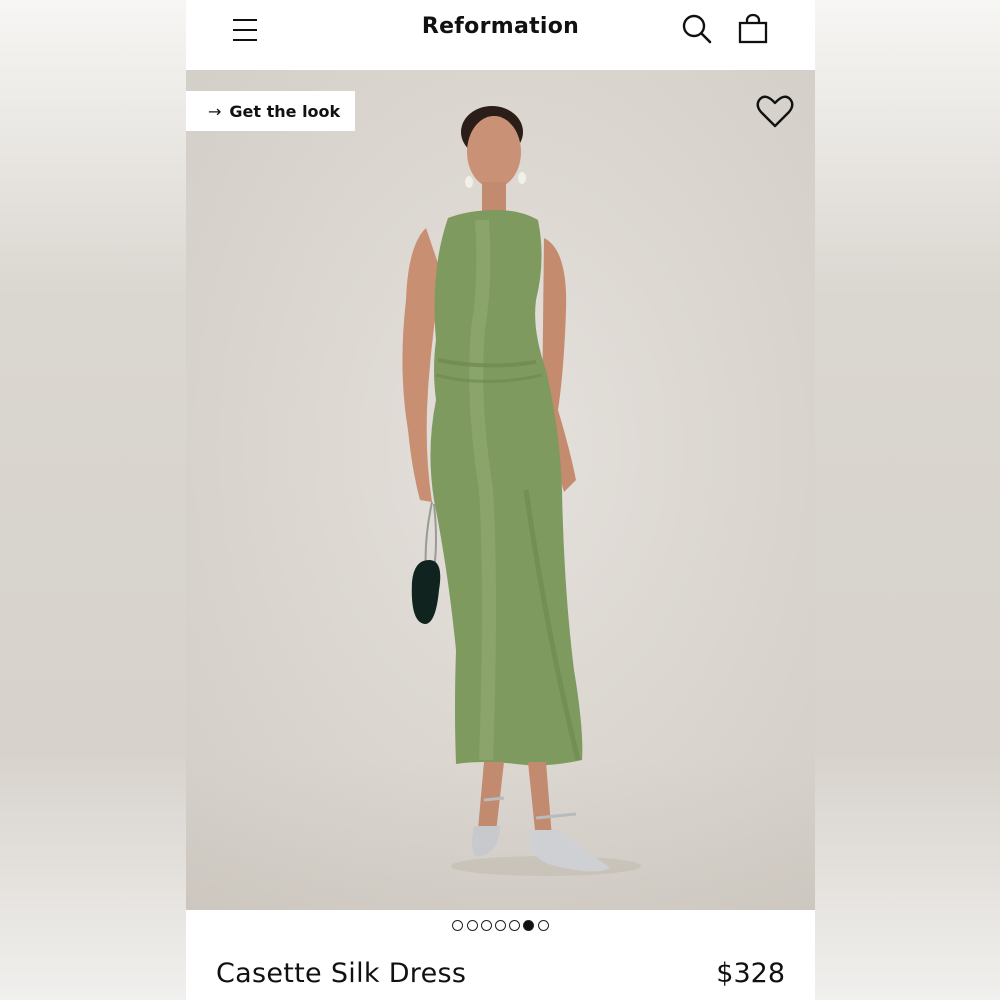 This screenshot has width=1000, height=1000. I want to click on brand-logo: Reformation, so click(500, 26).